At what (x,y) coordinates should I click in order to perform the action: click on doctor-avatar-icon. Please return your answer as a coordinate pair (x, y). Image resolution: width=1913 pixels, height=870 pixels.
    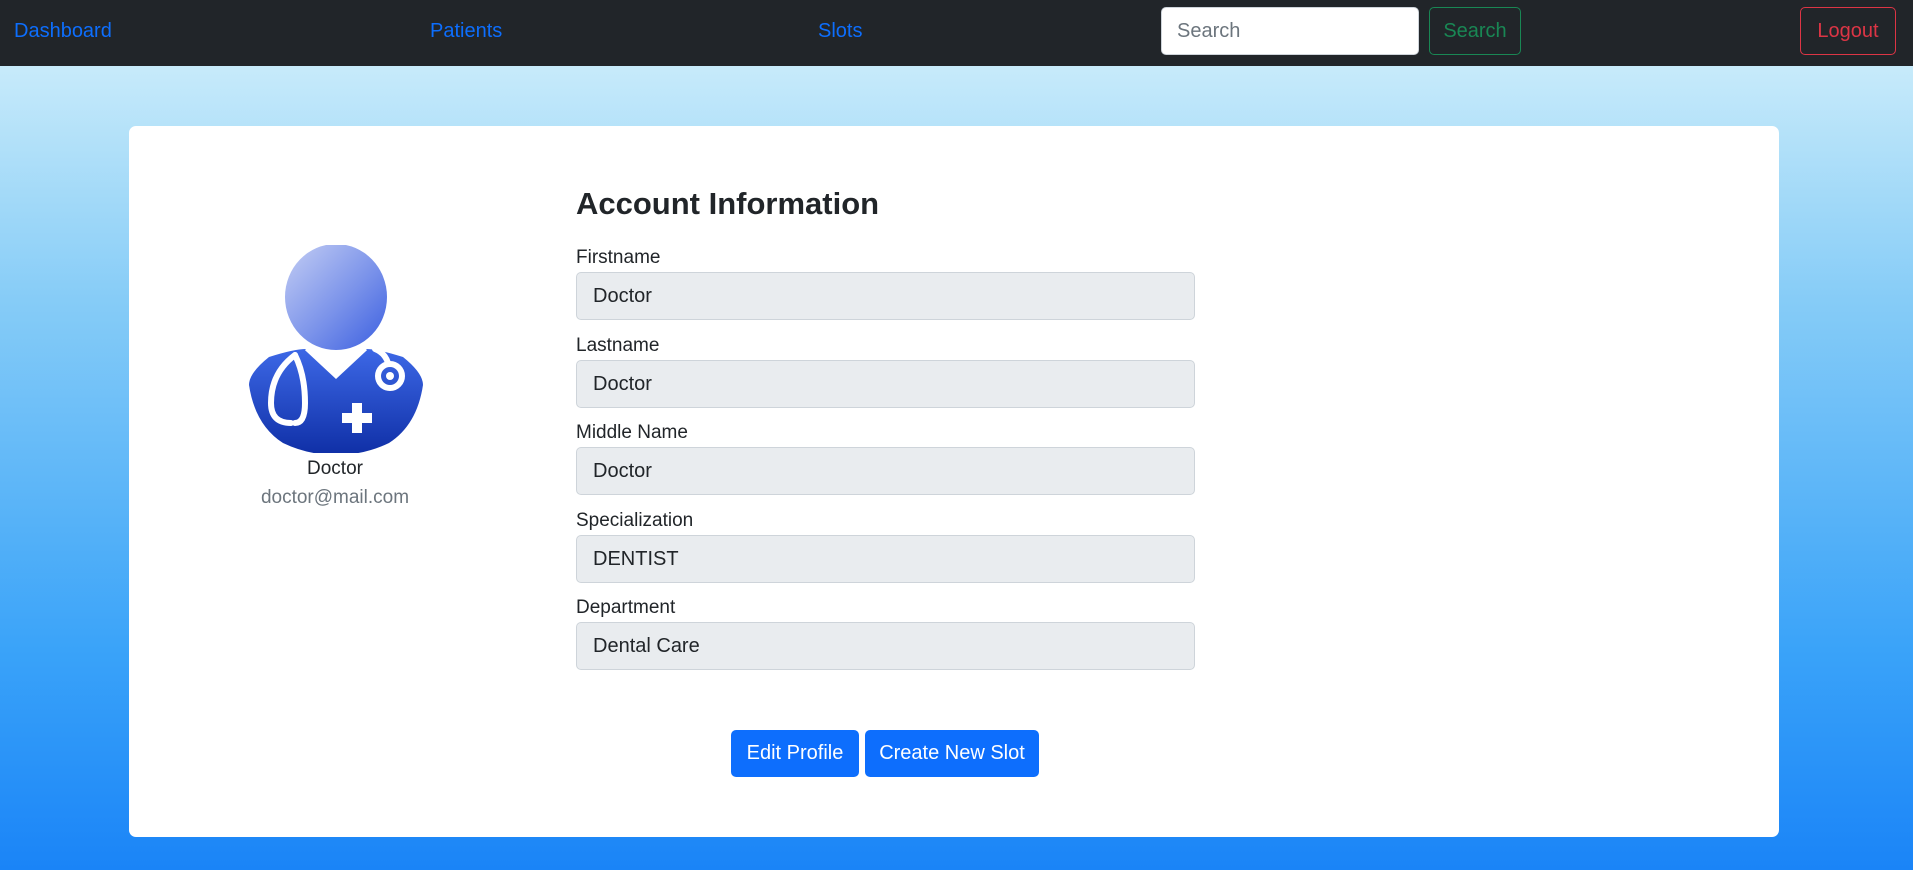
    Looking at the image, I should click on (336, 349).